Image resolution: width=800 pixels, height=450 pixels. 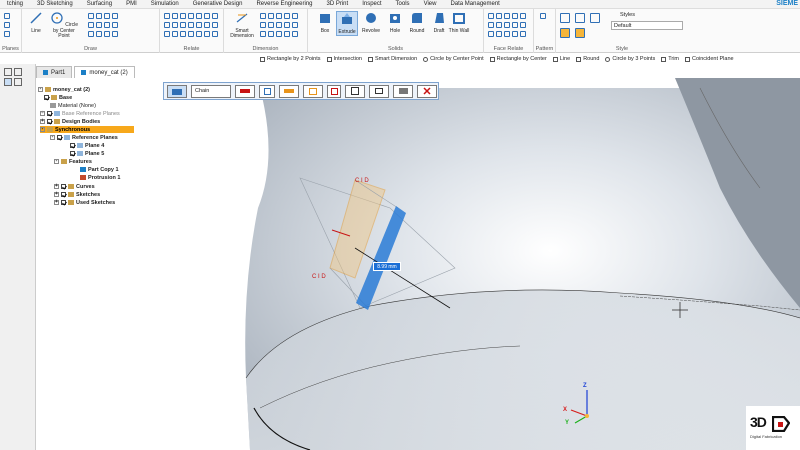 I want to click on tree-base: Base, so click(x=58, y=97).